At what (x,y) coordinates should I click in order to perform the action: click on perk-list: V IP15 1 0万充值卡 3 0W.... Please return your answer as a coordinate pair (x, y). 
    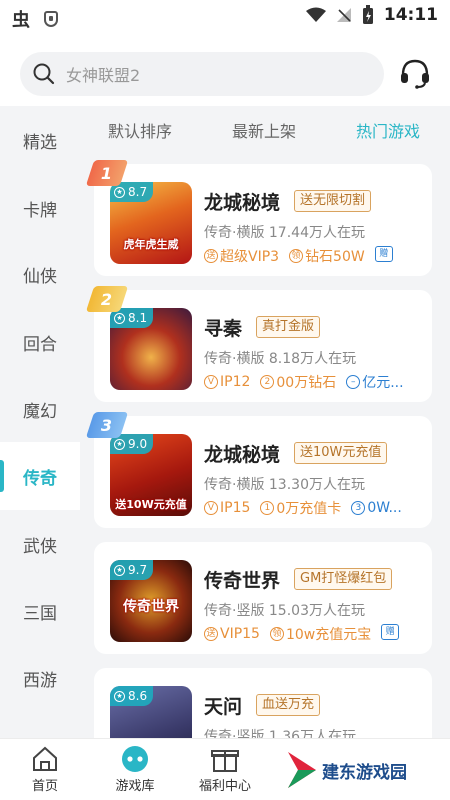
    Looking at the image, I should click on (303, 508).